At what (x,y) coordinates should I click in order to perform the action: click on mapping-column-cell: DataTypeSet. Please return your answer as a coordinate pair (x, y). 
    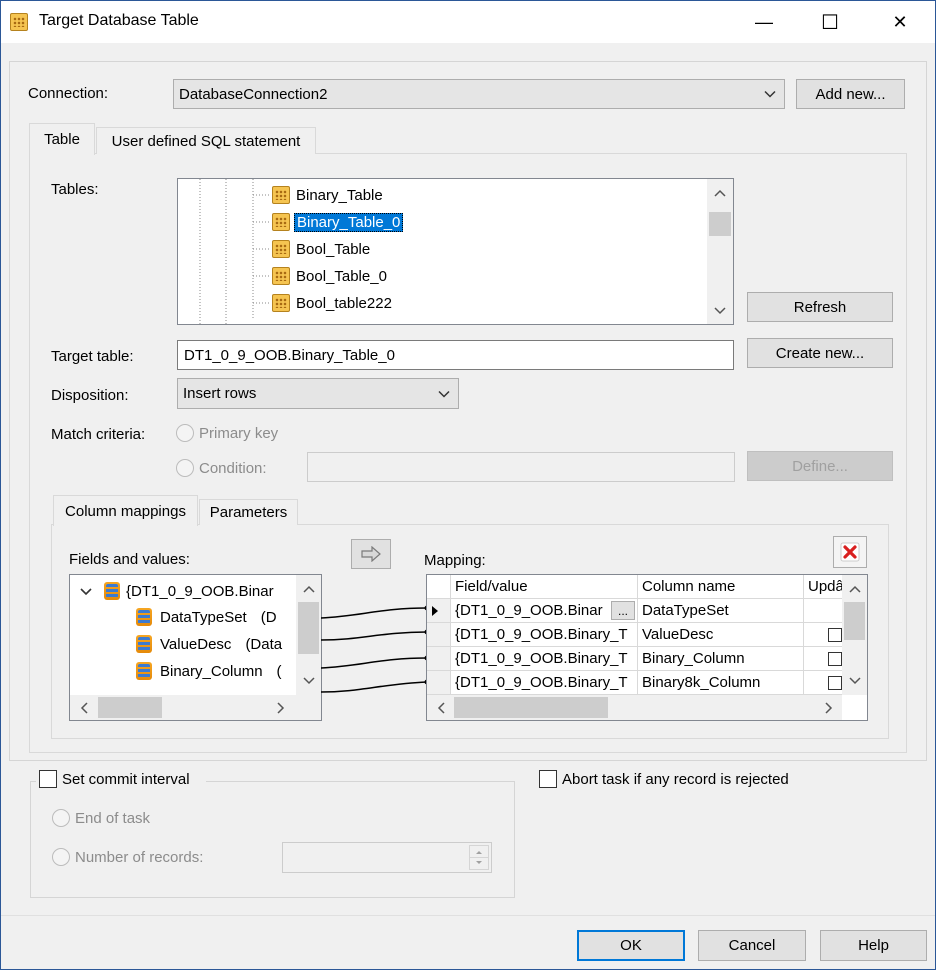
    Looking at the image, I should click on (721, 611).